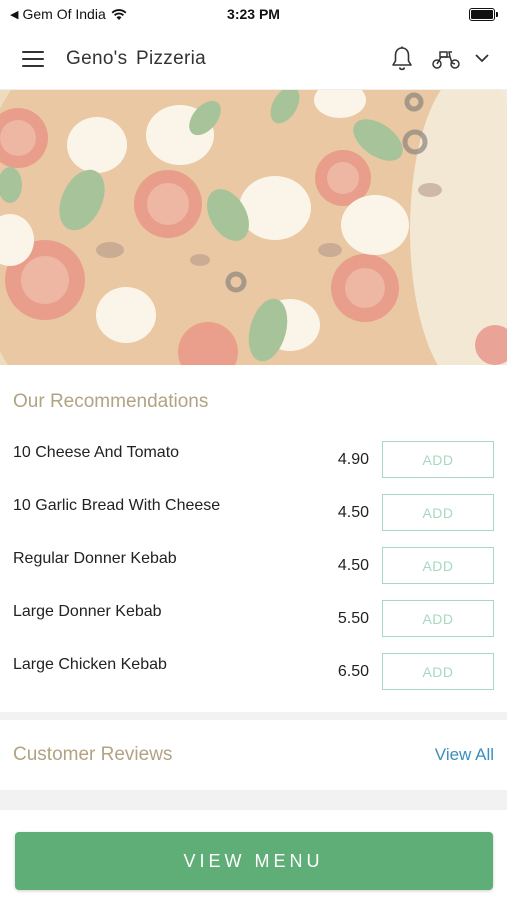 The image size is (507, 900). I want to click on header-actions, so click(440, 59).